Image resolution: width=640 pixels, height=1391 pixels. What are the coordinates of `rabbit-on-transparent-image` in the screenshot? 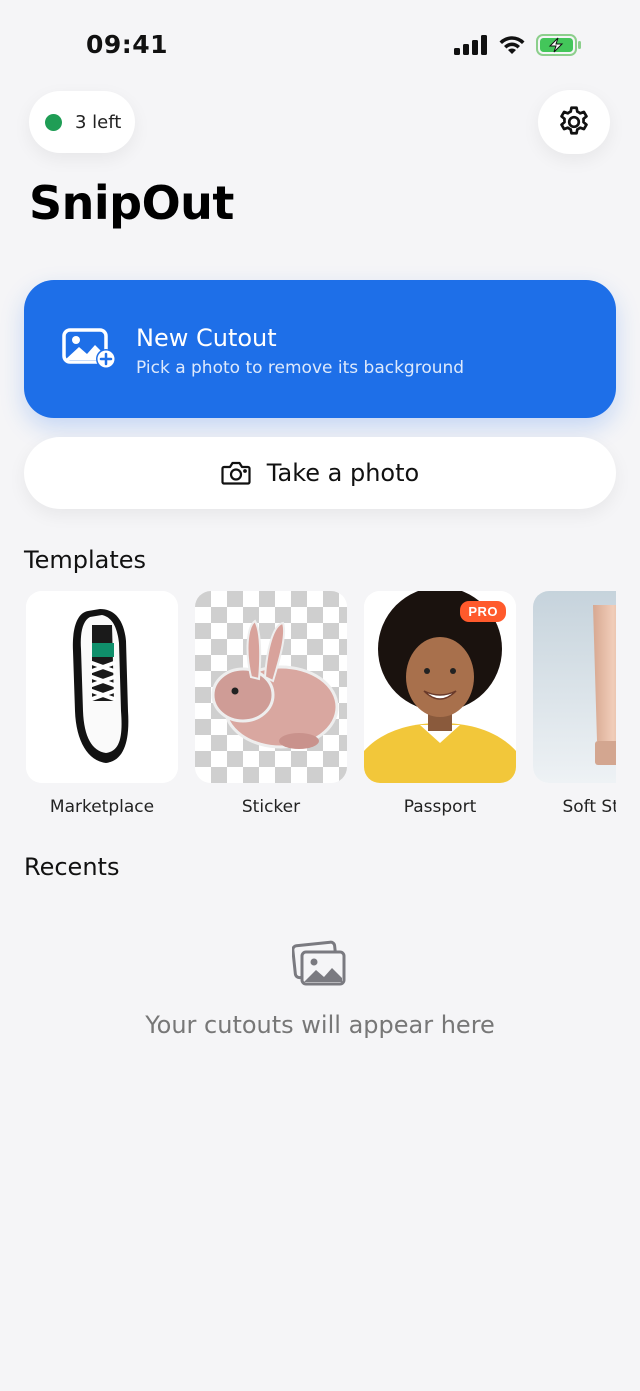 It's located at (271, 687).